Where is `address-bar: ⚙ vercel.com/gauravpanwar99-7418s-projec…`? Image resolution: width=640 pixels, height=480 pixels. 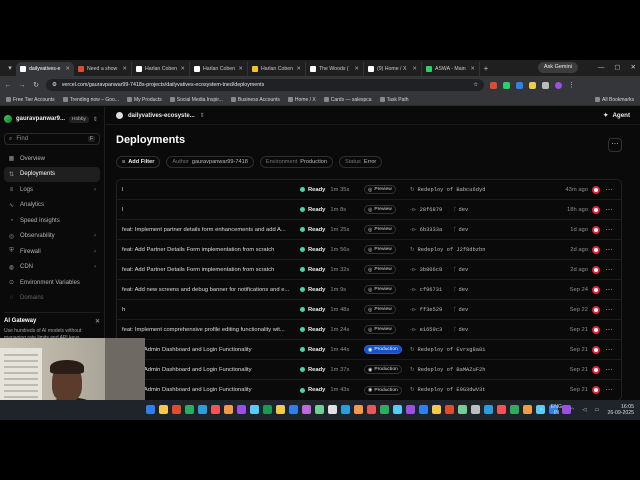
address-bar: ⚙ vercel.com/gauravpanwar99-7418s-projec… is located at coordinates (265, 85).